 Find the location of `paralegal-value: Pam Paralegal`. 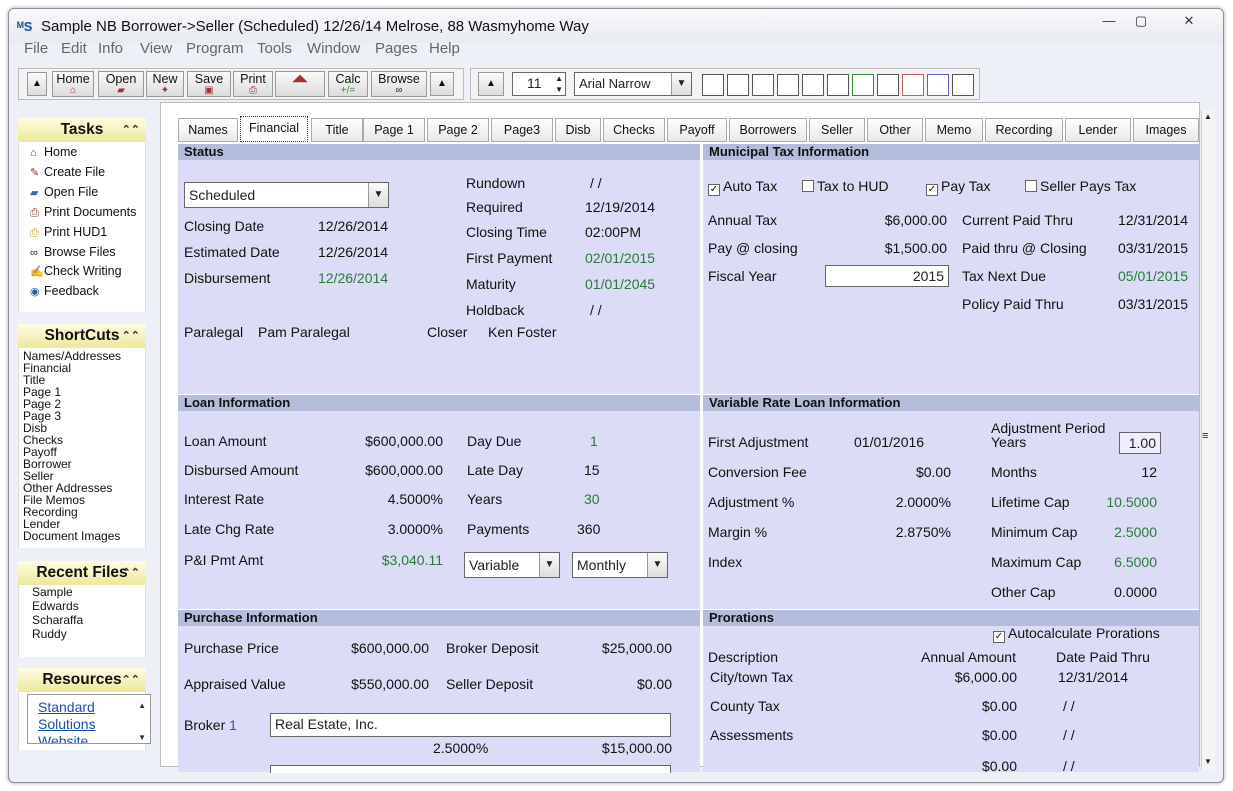

paralegal-value: Pam Paralegal is located at coordinates (304, 332).